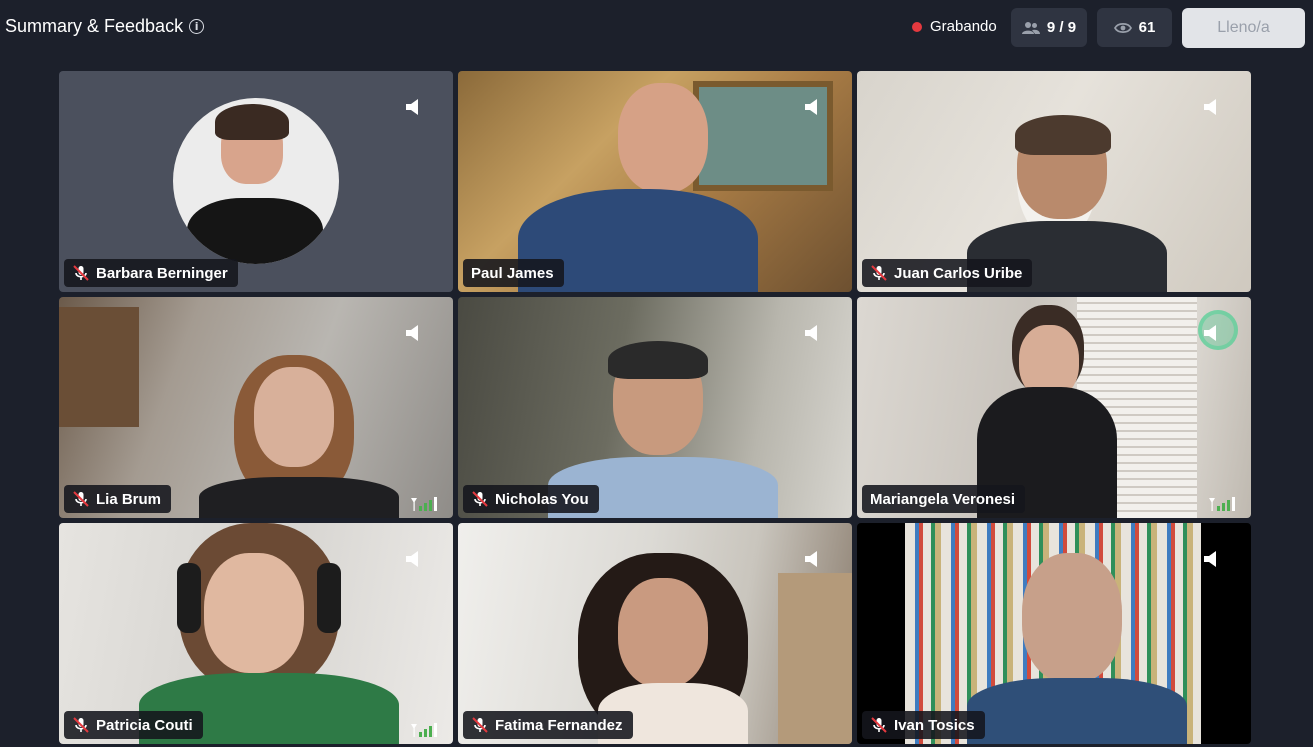  I want to click on participant-tile: Mariangela Veronesi, so click(1054, 407).